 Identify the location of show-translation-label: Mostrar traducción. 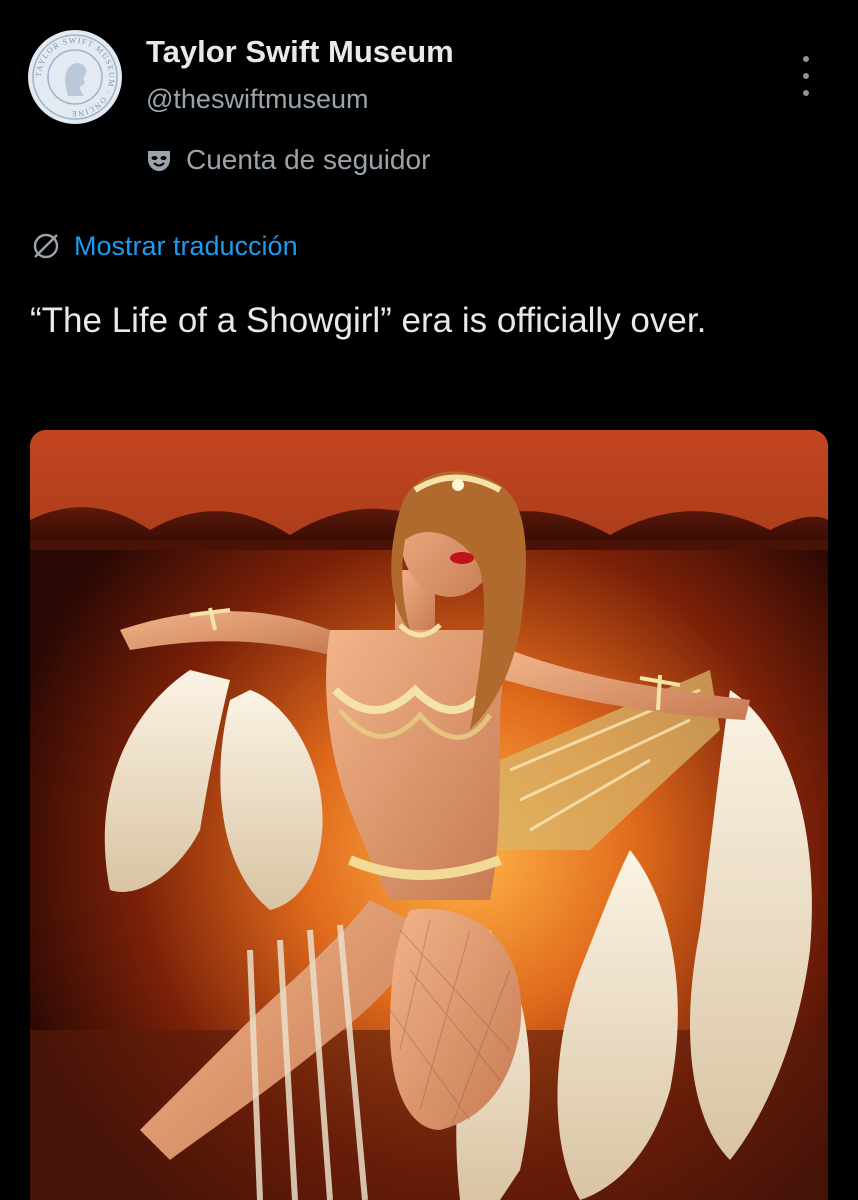
(186, 246).